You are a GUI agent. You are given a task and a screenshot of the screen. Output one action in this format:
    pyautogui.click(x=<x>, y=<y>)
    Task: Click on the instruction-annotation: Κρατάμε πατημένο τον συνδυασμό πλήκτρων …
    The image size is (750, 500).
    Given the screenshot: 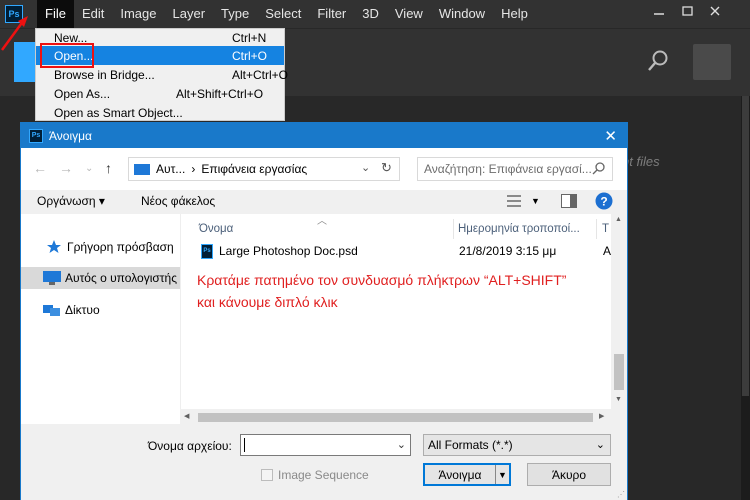 What is the action you would take?
    pyautogui.click(x=407, y=291)
    